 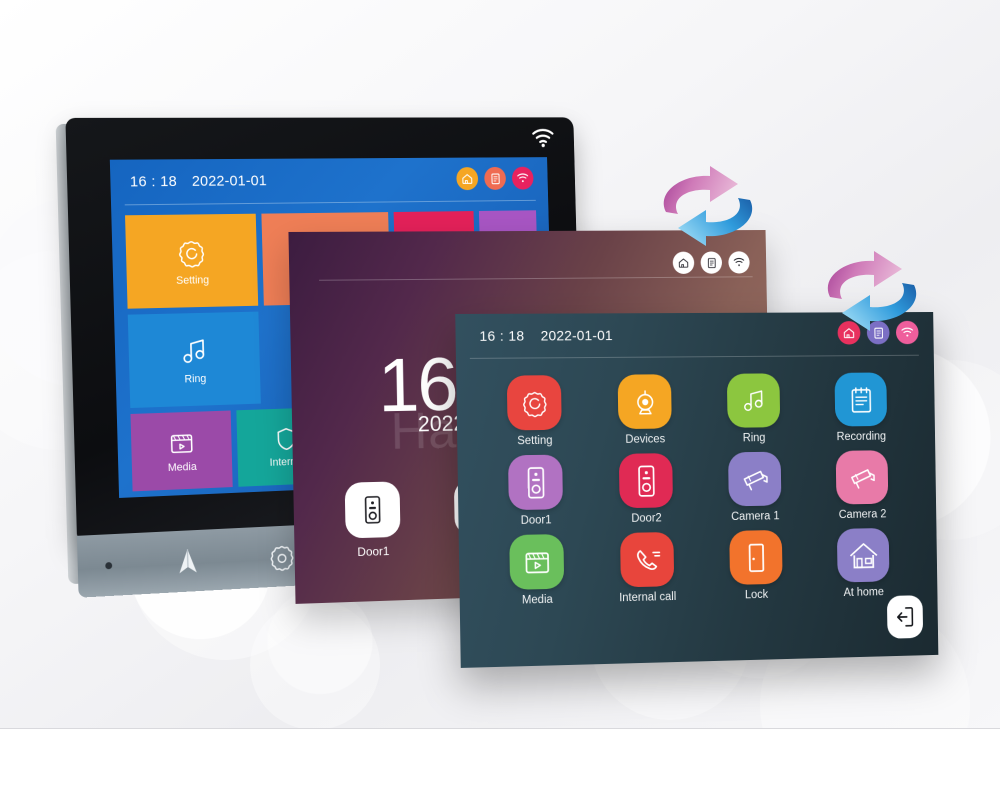 I want to click on app-ring: Ring, so click(x=753, y=409).